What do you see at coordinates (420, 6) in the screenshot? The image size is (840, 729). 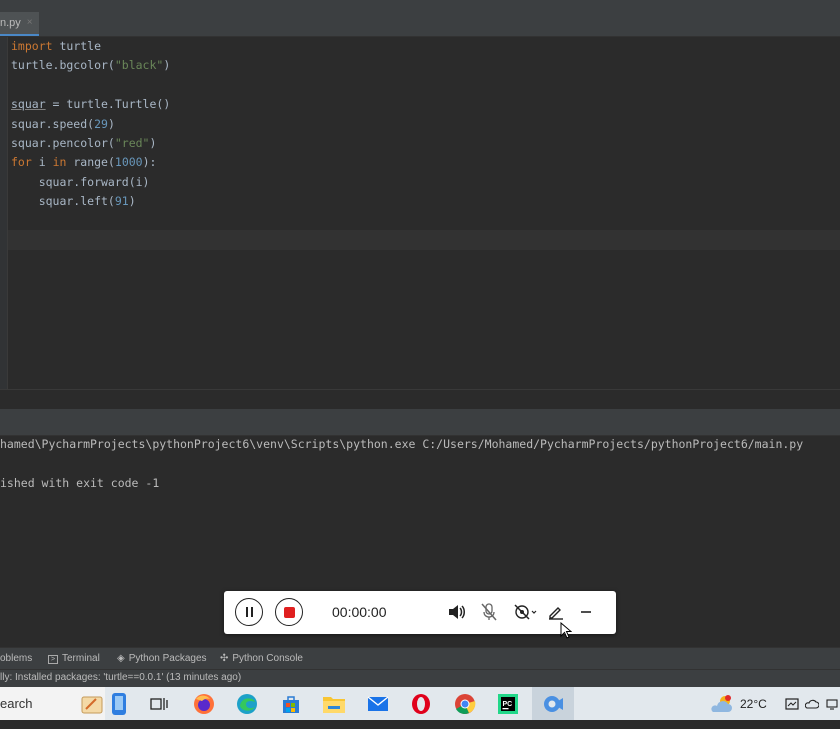 I see `title-strip` at bounding box center [420, 6].